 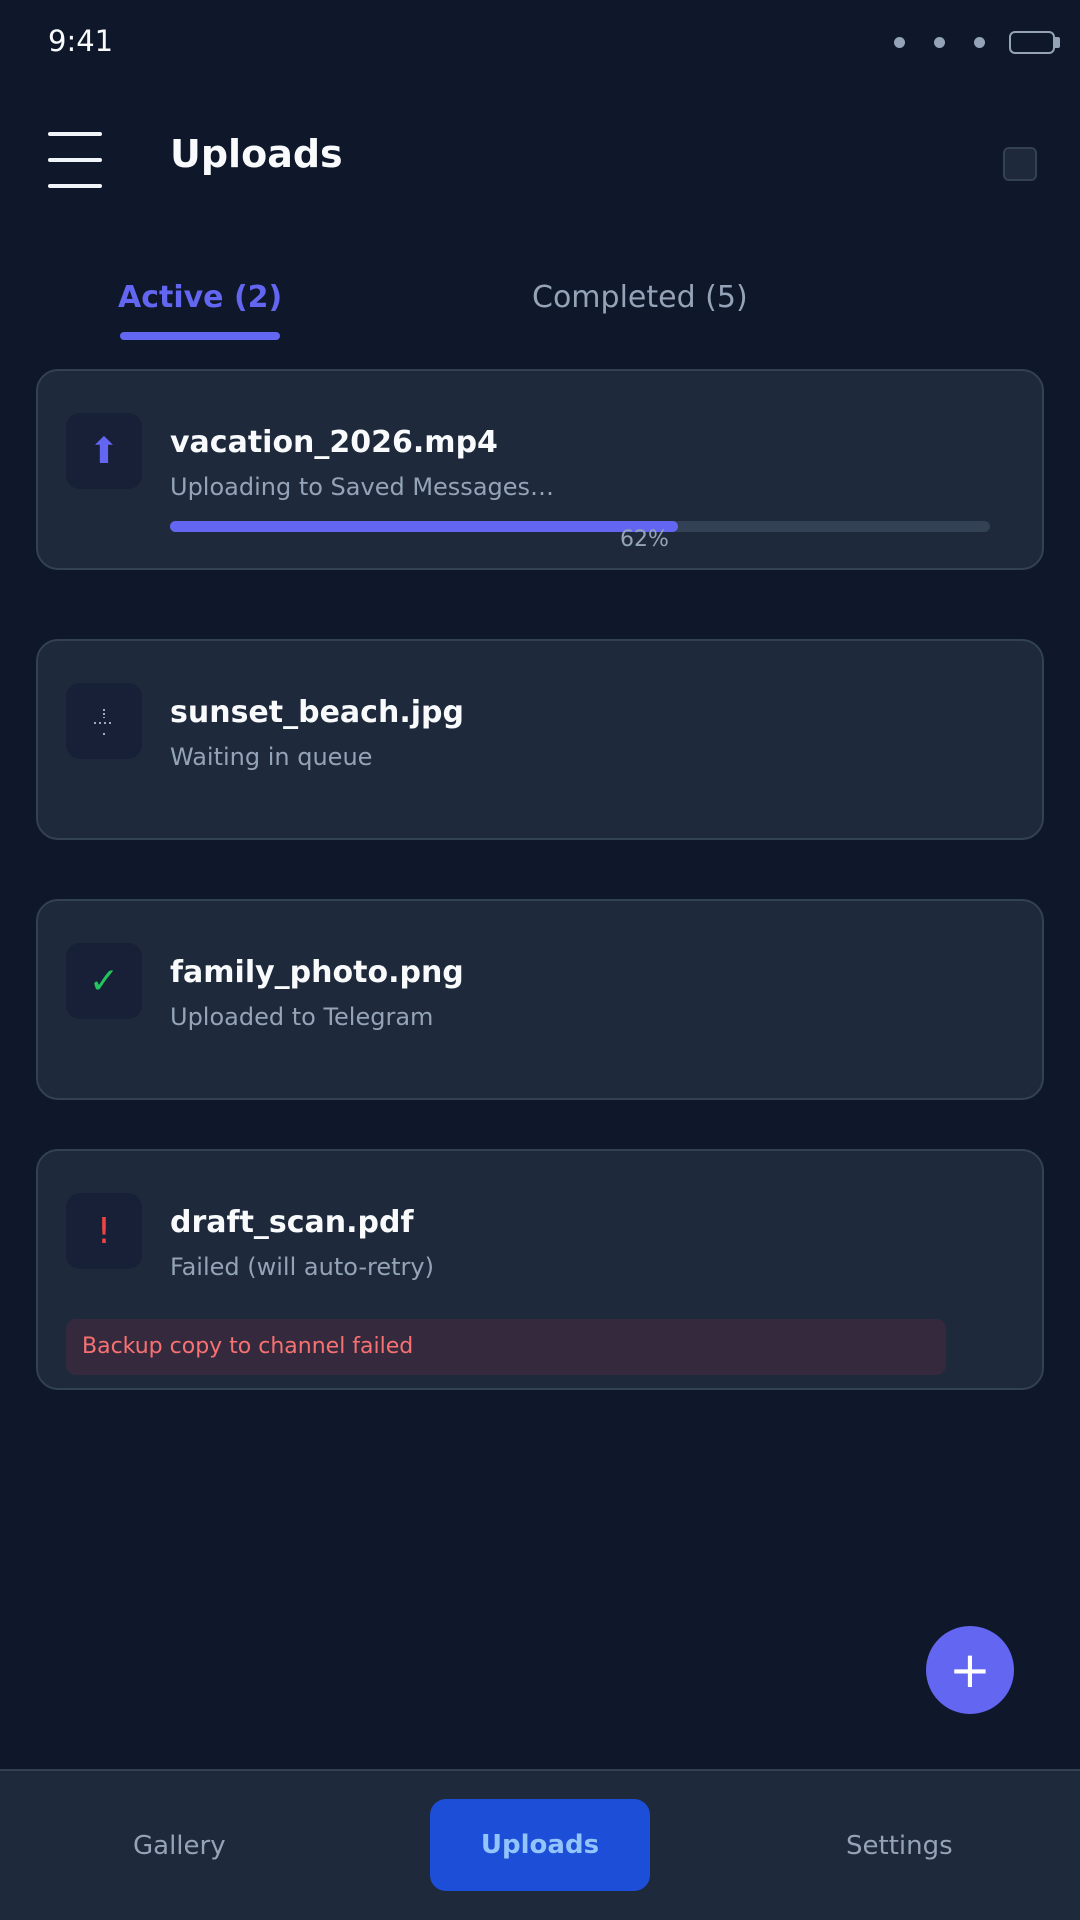 What do you see at coordinates (1057, 42) in the screenshot?
I see `battery-tip` at bounding box center [1057, 42].